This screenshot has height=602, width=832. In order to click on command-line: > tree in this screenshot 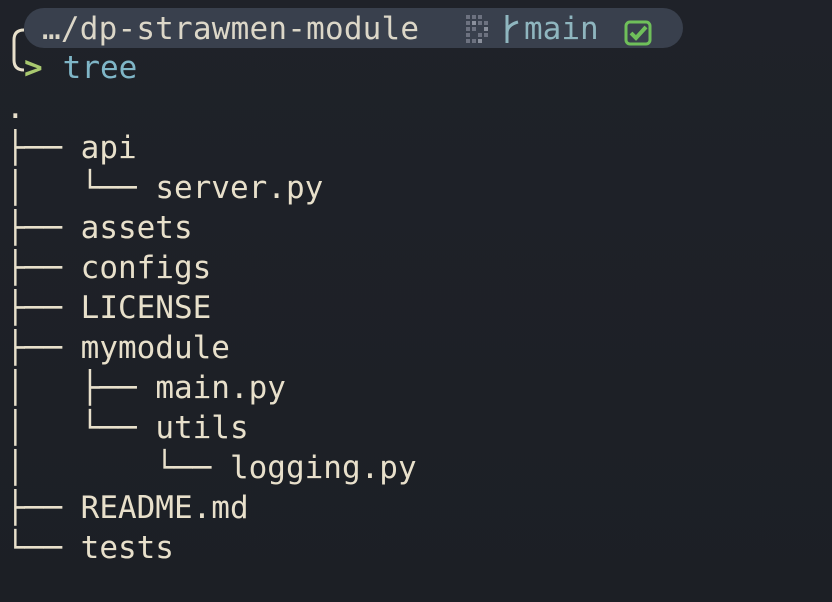, I will do `click(80, 68)`.